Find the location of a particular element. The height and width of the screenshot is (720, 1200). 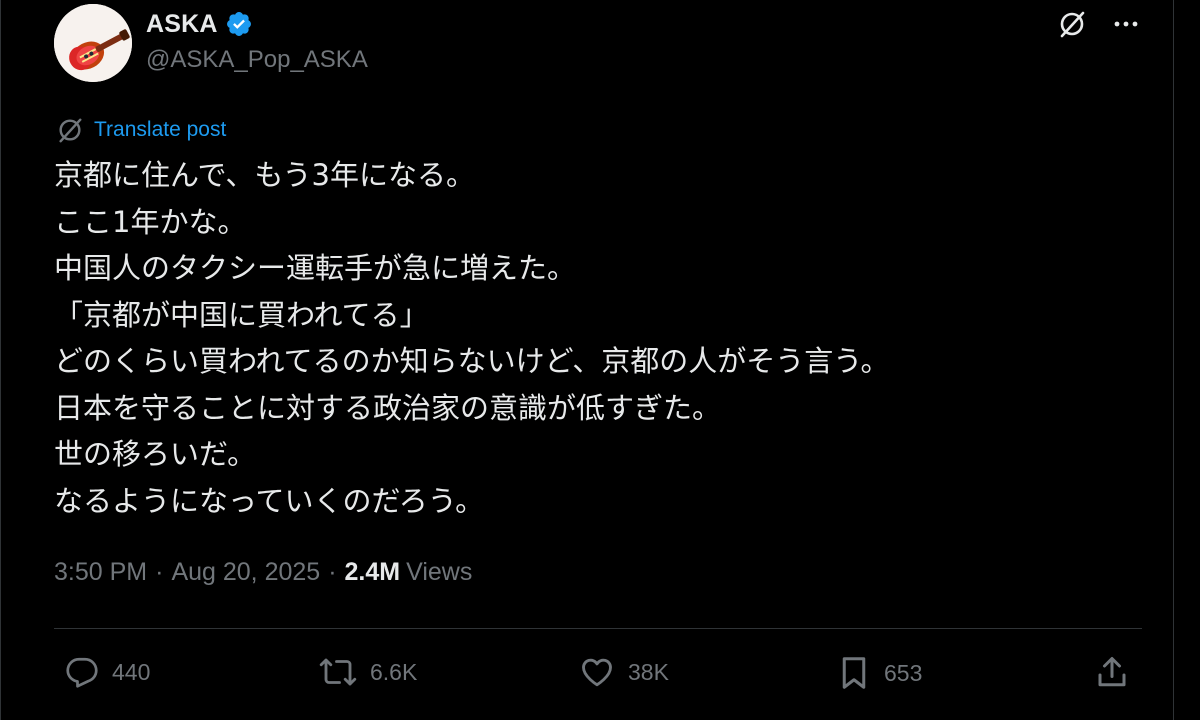

verified-badge-icon is located at coordinates (239, 24).